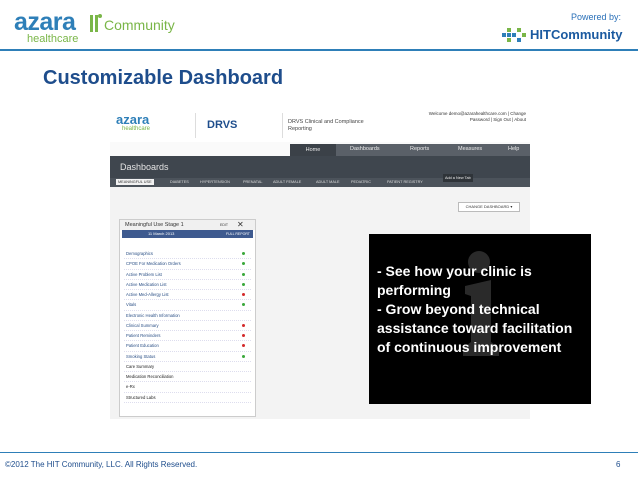 The height and width of the screenshot is (478, 638). Describe the element at coordinates (282, 125) in the screenshot. I see `app-product-divider` at that location.